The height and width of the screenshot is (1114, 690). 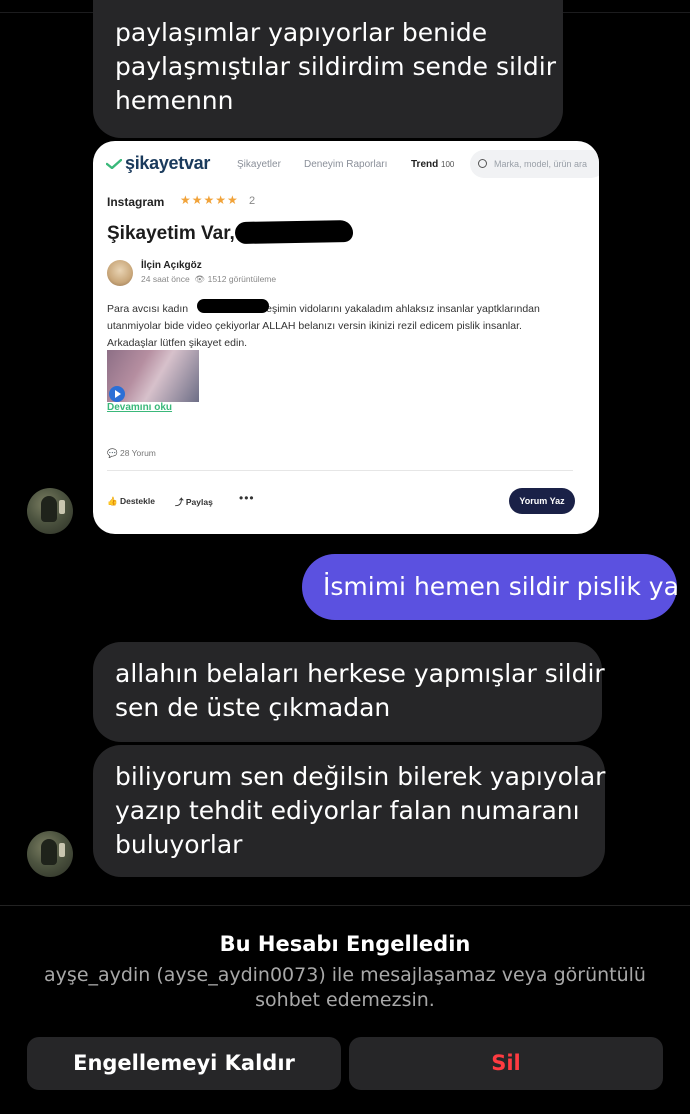 I want to click on message-clipped-line, so click(x=328, y=8).